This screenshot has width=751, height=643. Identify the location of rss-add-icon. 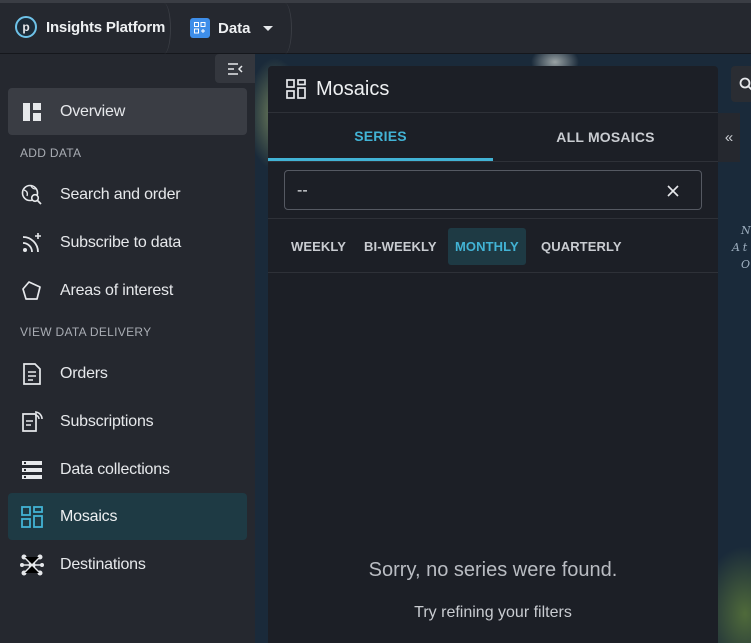
(32, 243).